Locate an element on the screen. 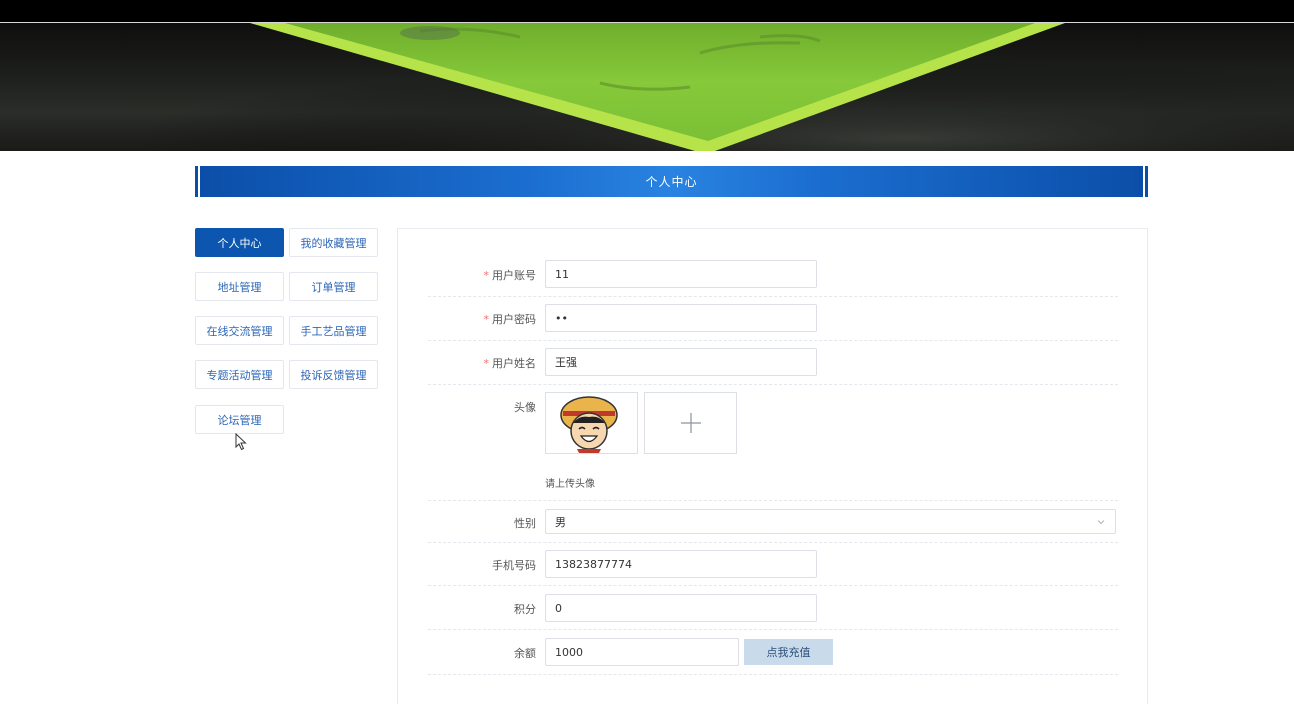 This screenshot has height=704, width=1294. form-row-points: 积分 0 is located at coordinates (773, 612).